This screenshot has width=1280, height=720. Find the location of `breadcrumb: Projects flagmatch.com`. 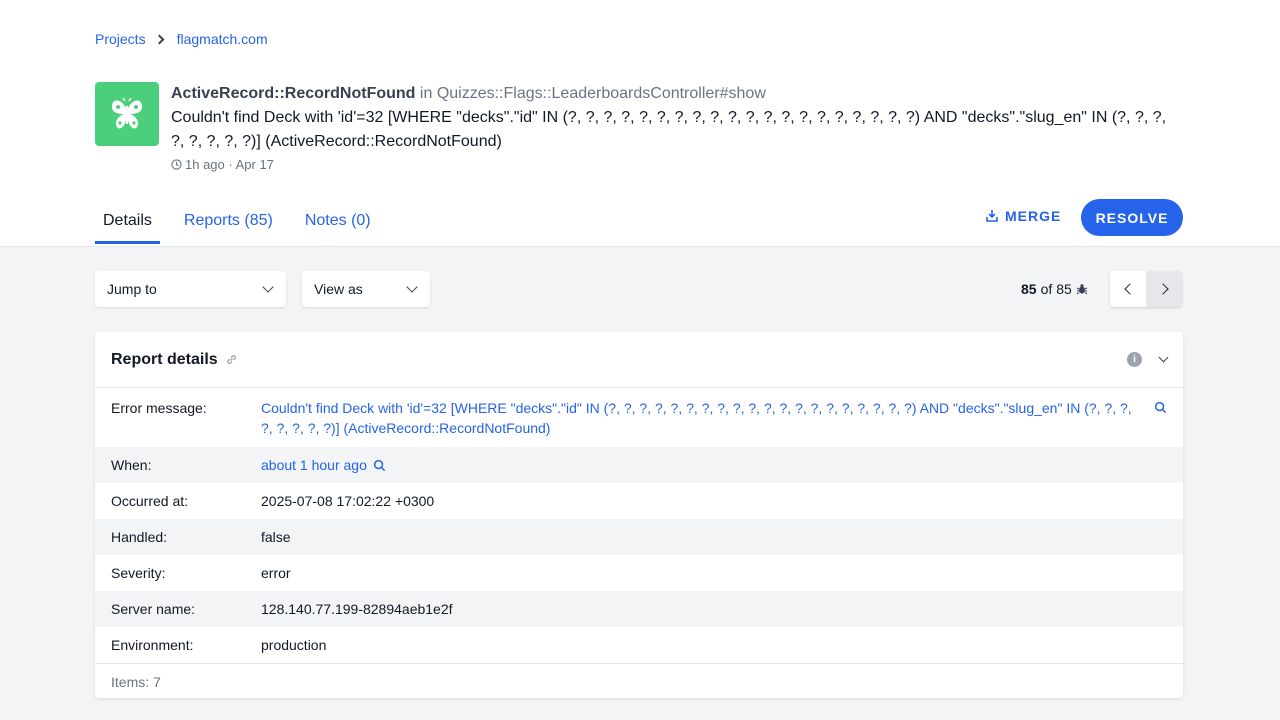

breadcrumb: Projects flagmatch.com is located at coordinates (181, 39).